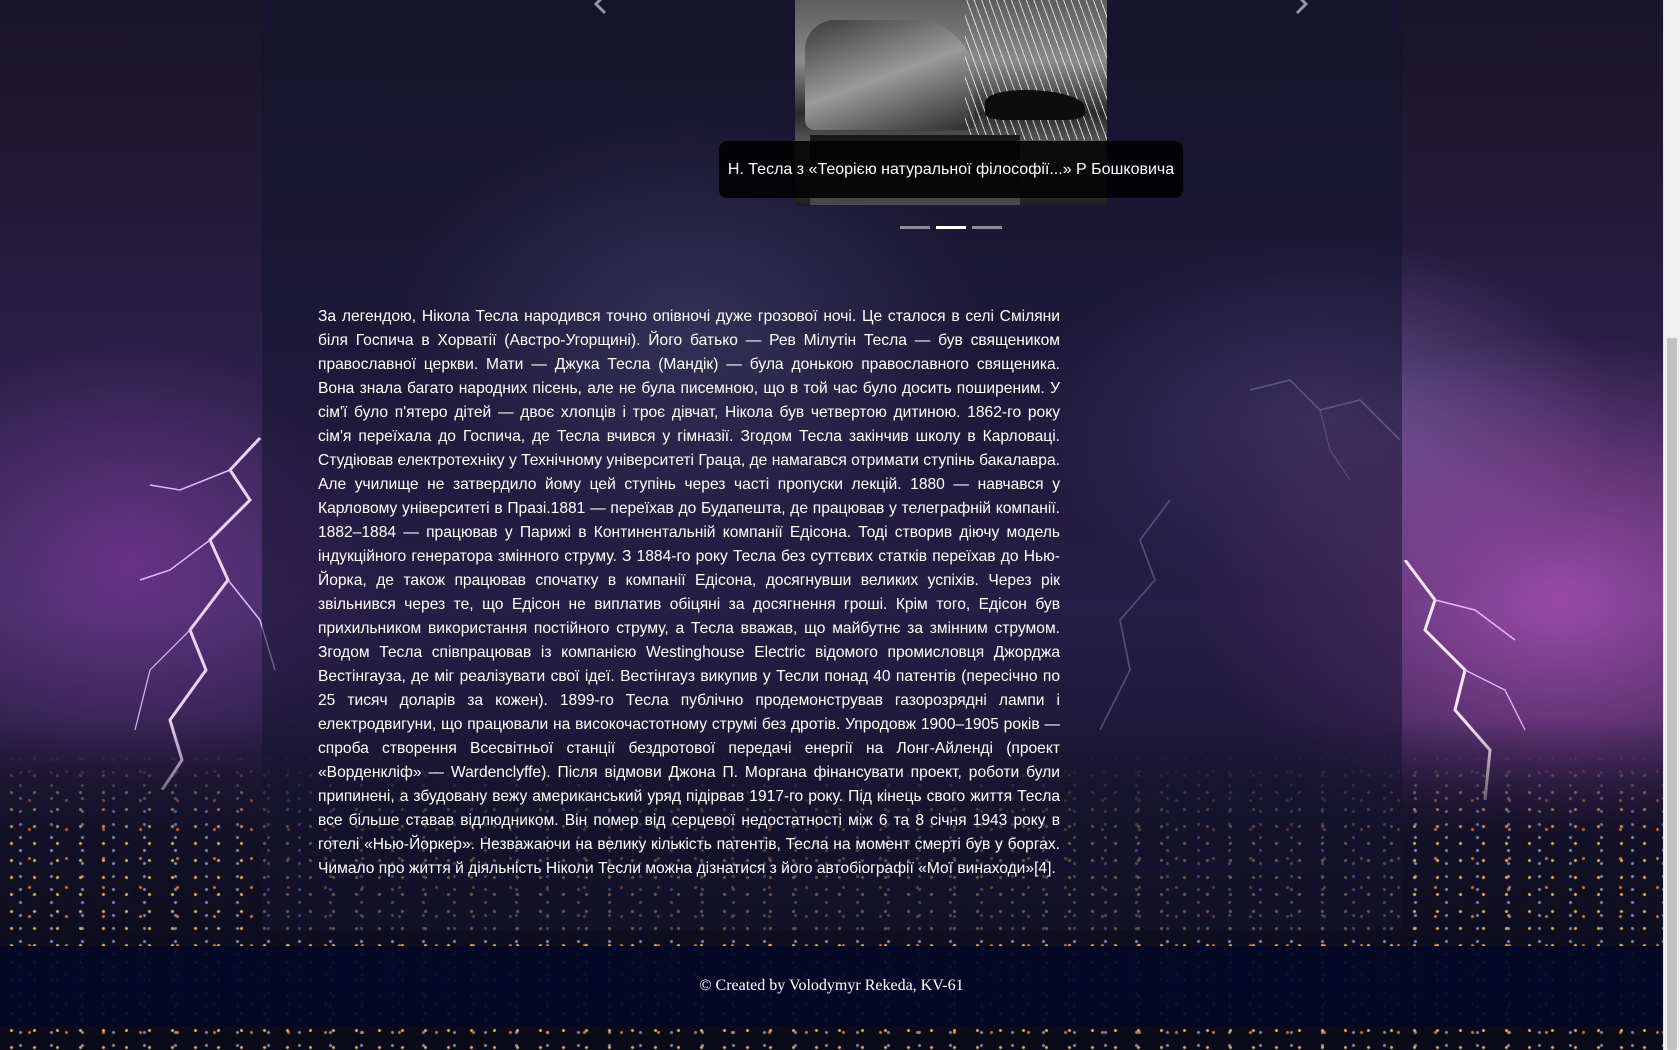 The height and width of the screenshot is (1050, 1680). I want to click on chevron-left-icon, so click(600, 7).